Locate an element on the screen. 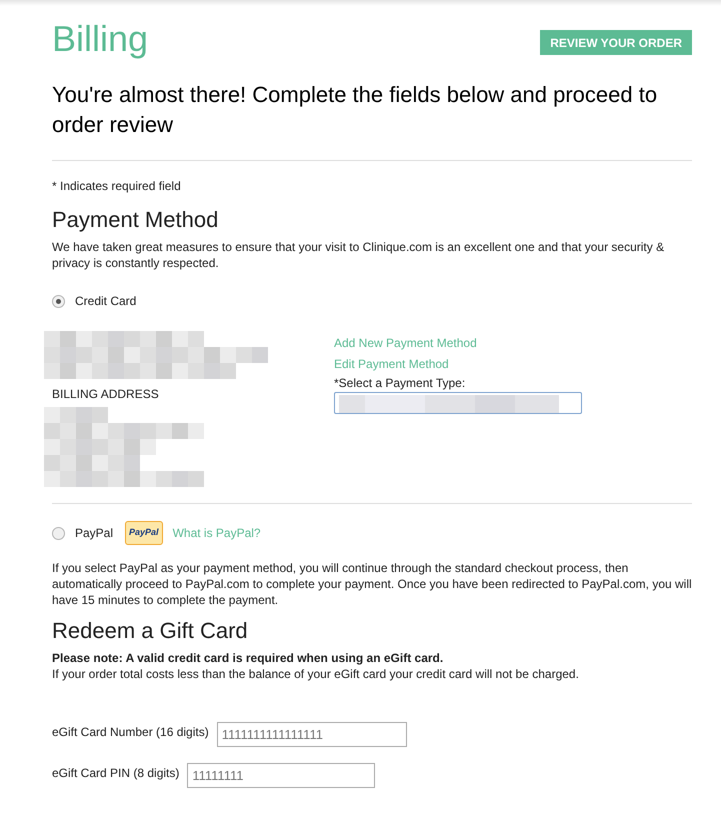  field-label: eGift Card PIN (8 digits) is located at coordinates (116, 773).